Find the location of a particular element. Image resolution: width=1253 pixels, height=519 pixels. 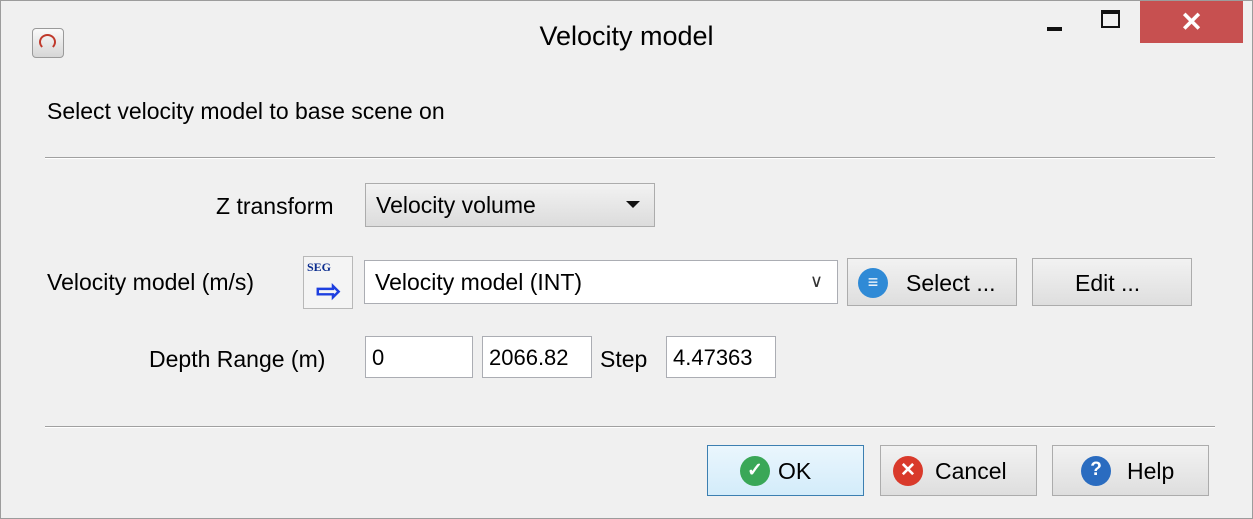

depth-start-field: 0 is located at coordinates (419, 357).